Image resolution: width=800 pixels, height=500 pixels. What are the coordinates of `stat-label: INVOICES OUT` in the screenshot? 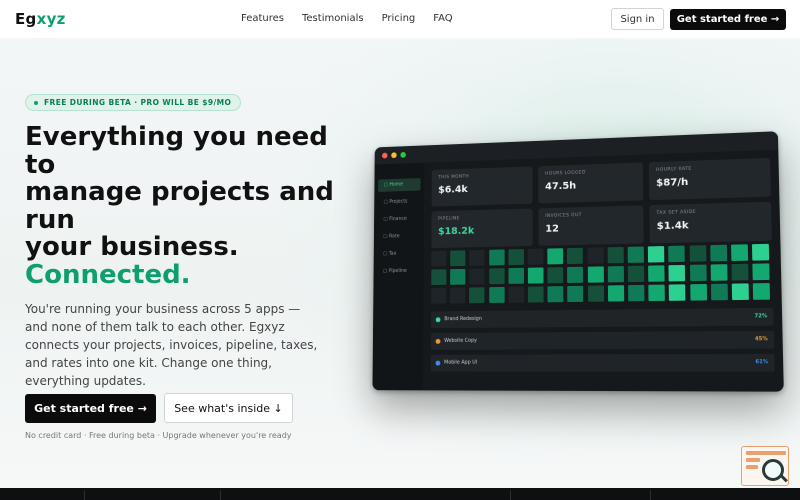 It's located at (563, 216).